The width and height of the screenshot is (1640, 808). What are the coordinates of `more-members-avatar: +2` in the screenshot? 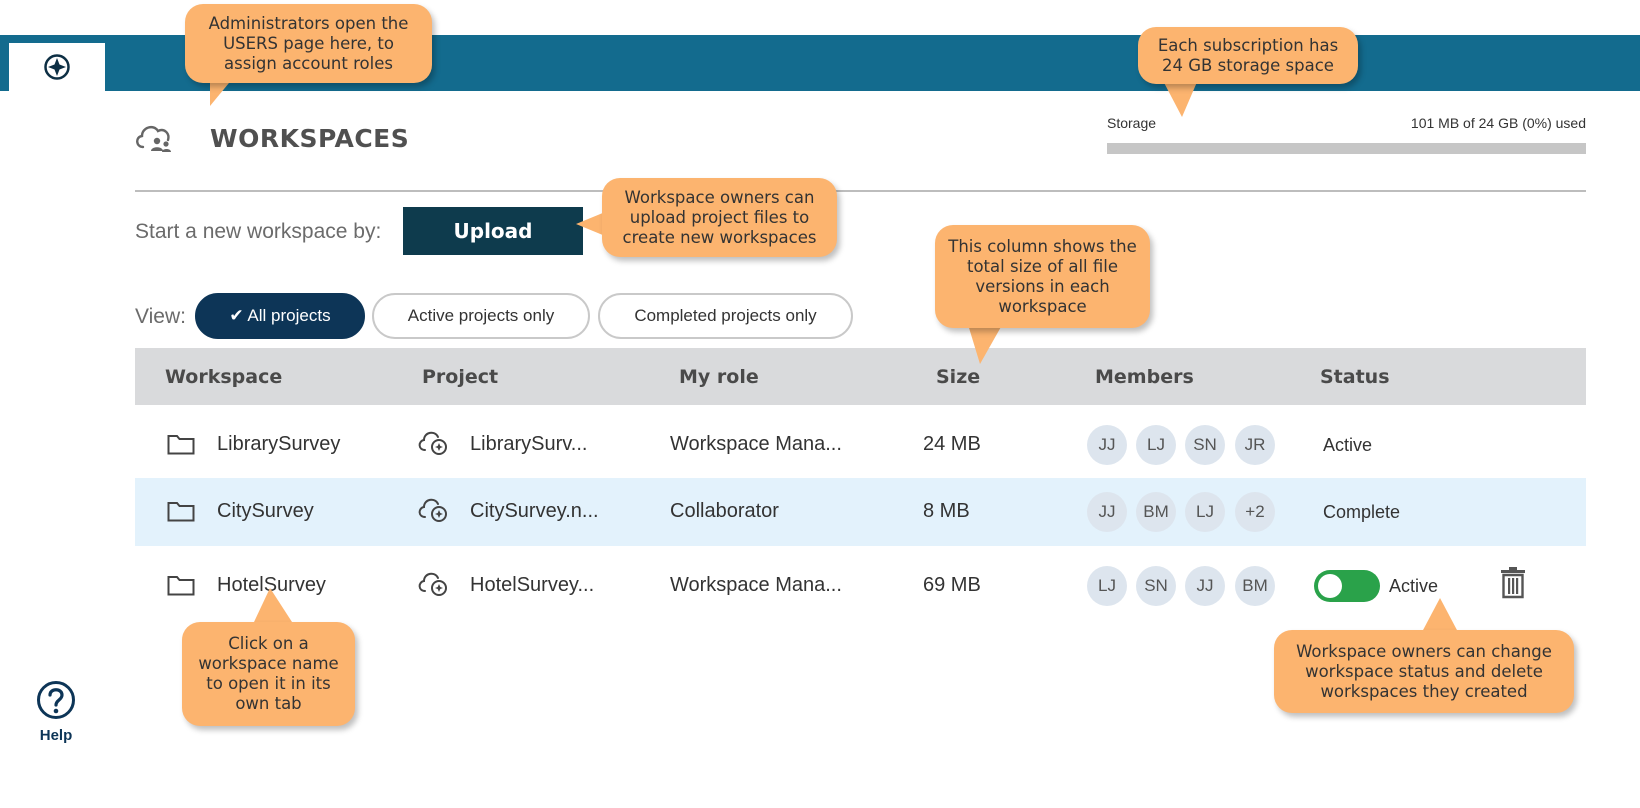 It's located at (1255, 512).